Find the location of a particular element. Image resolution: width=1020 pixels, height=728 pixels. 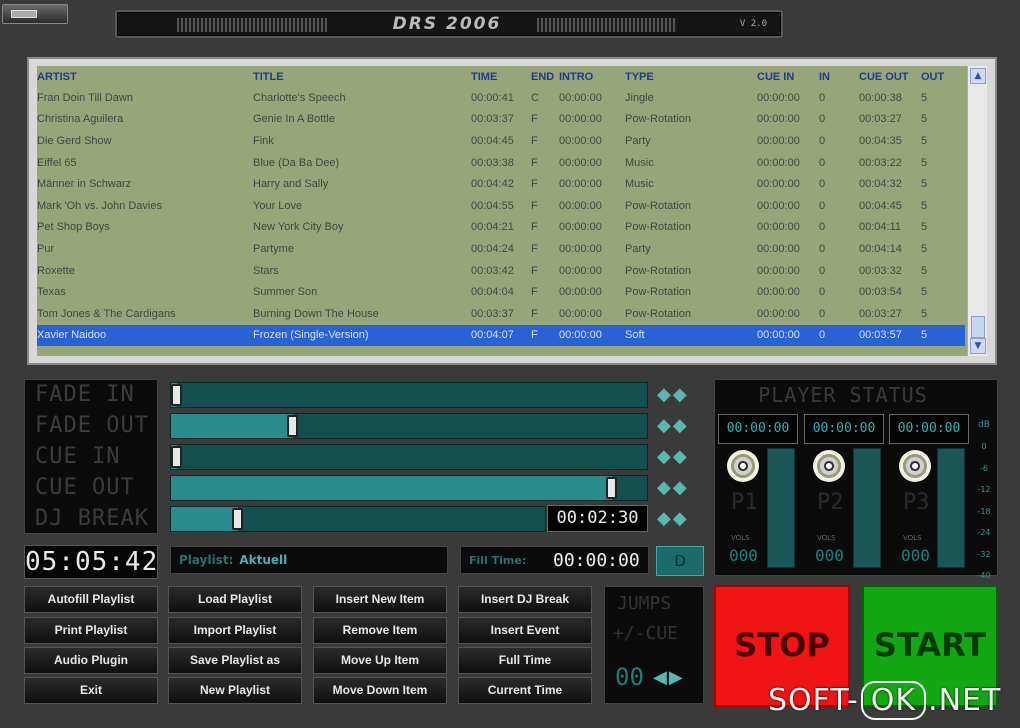

d-button: D is located at coordinates (680, 561).